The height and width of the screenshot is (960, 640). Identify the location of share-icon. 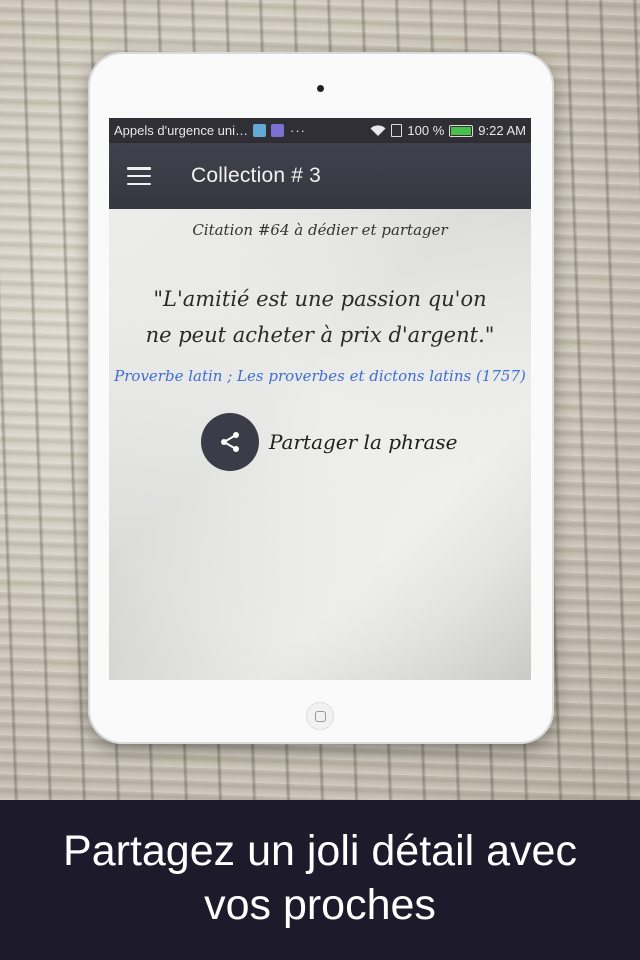
(230, 442).